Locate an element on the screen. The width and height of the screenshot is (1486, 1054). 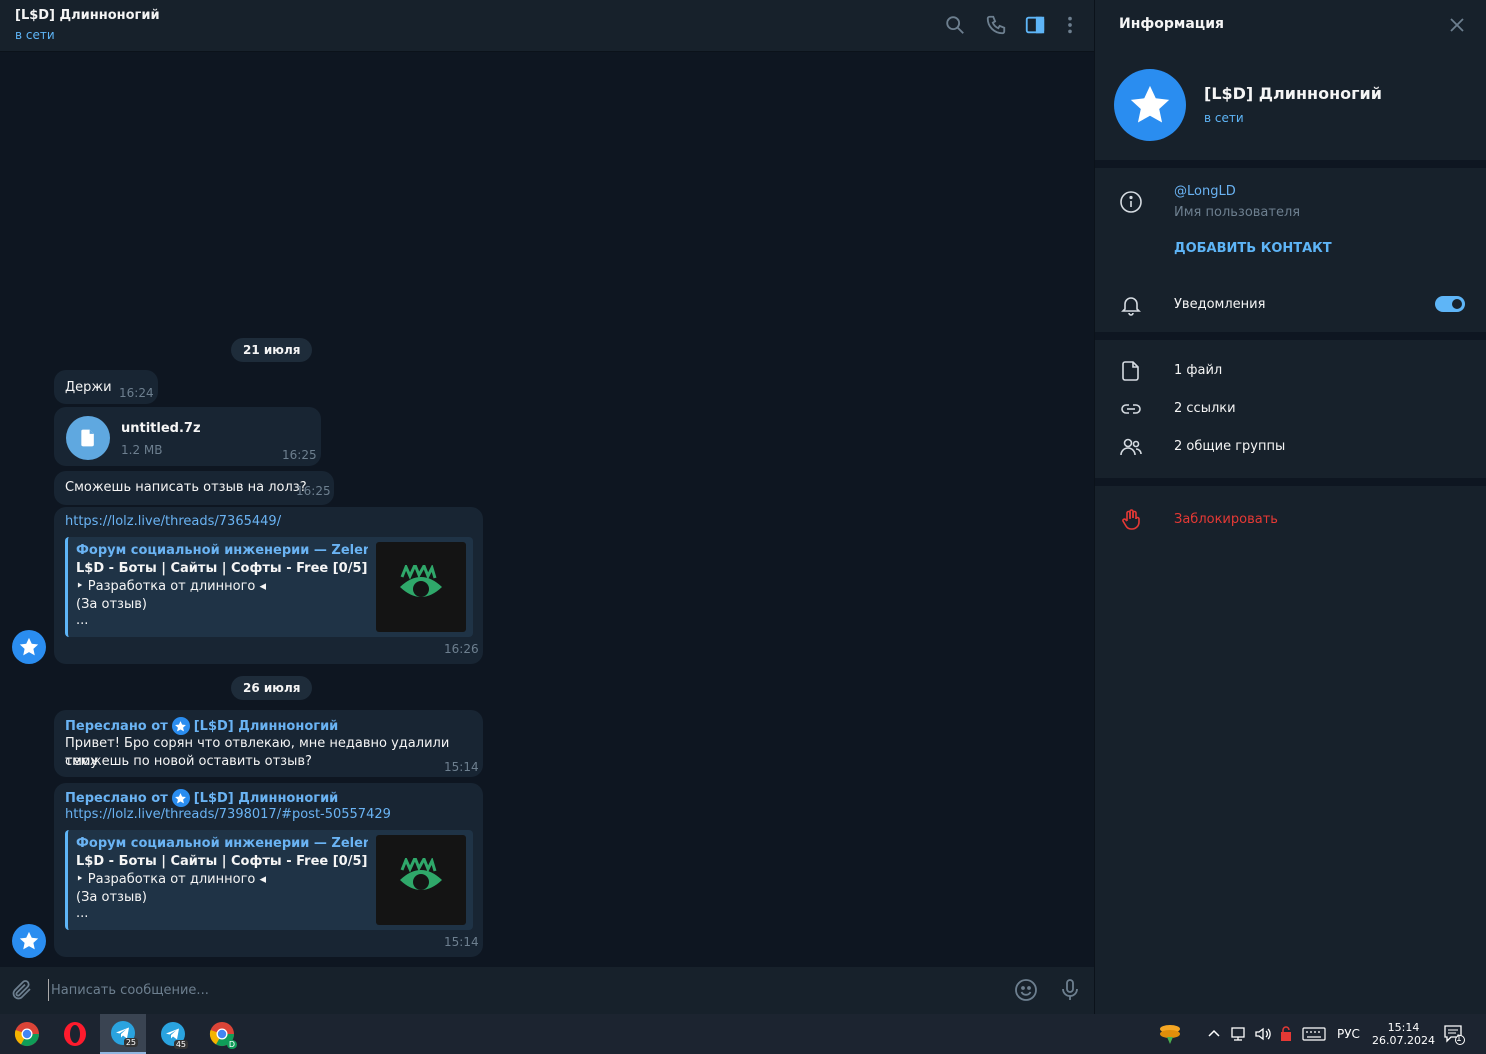
message-time: 16:25 is located at coordinates (299, 455).